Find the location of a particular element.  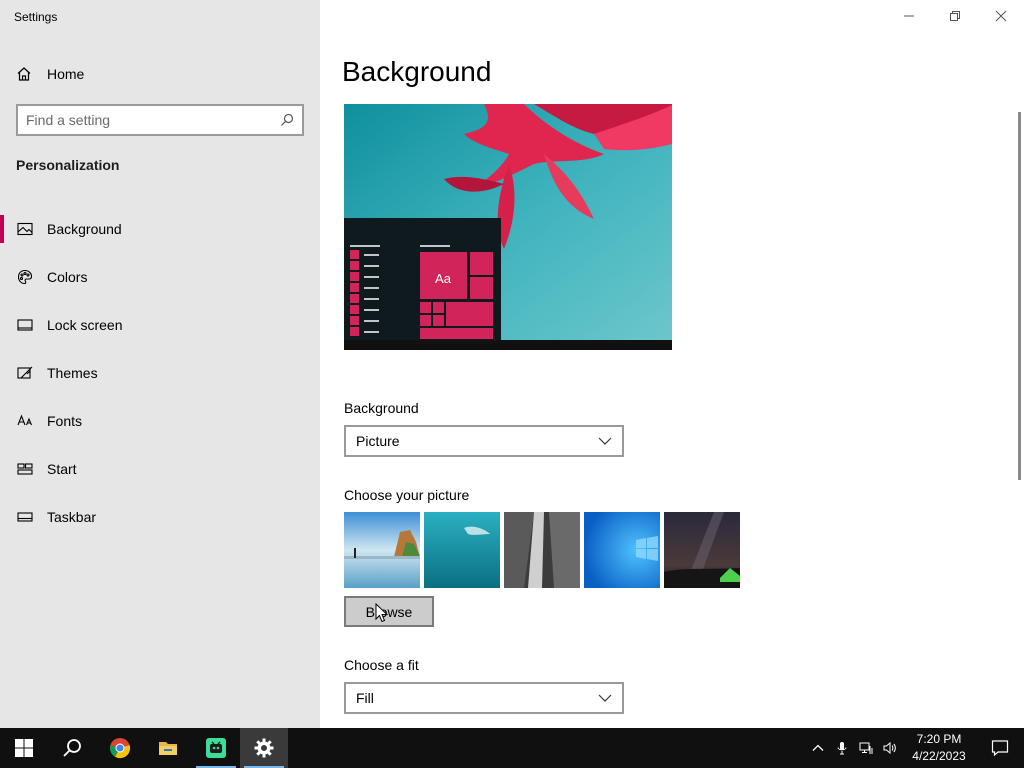

search-input is located at coordinates (153, 120).